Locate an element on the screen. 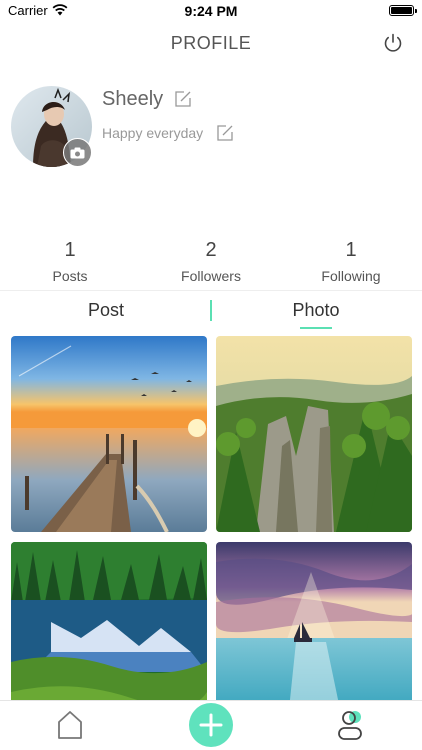 This screenshot has width=422, height=750. power-icon is located at coordinates (393, 43).